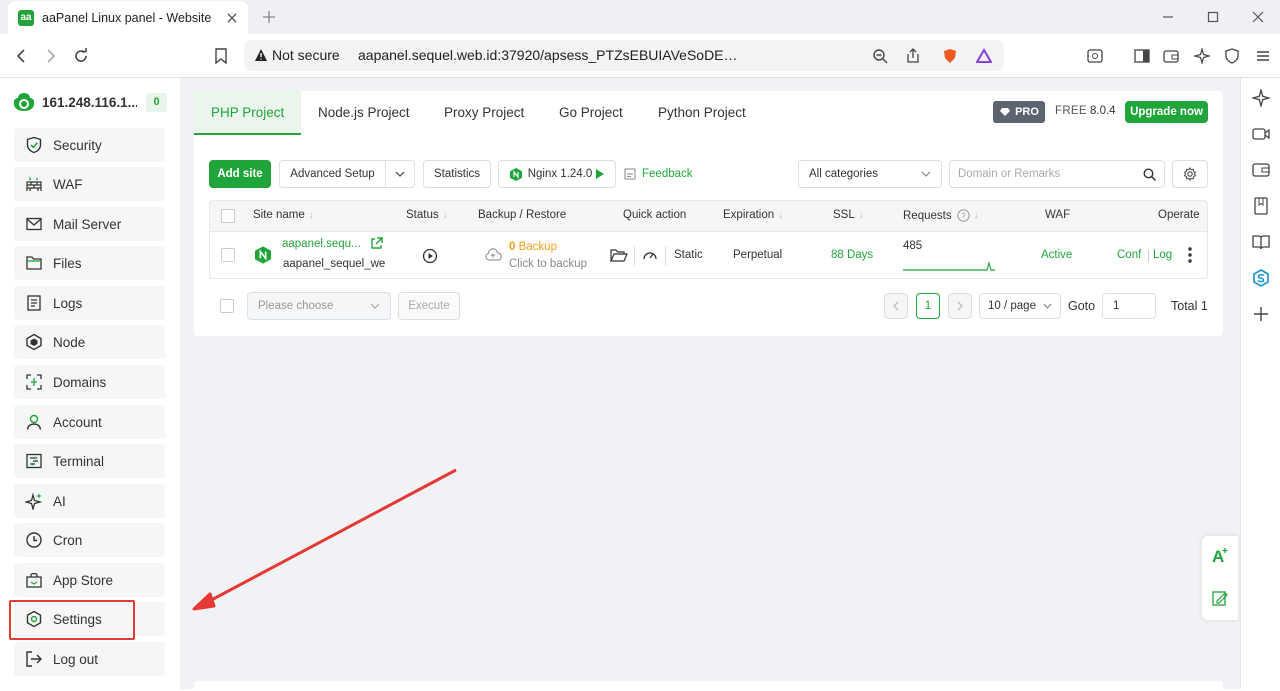 Image resolution: width=1280 pixels, height=691 pixels. What do you see at coordinates (89, 102) in the screenshot?
I see `server-header: 161.248.116.1... 0` at bounding box center [89, 102].